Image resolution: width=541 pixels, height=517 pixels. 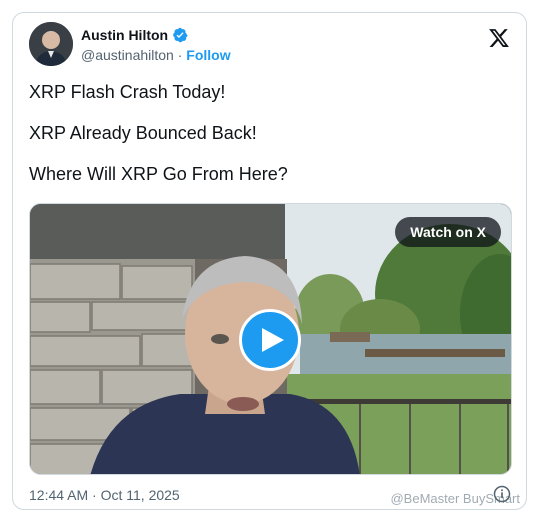 I want to click on play-icon, so click(x=273, y=340).